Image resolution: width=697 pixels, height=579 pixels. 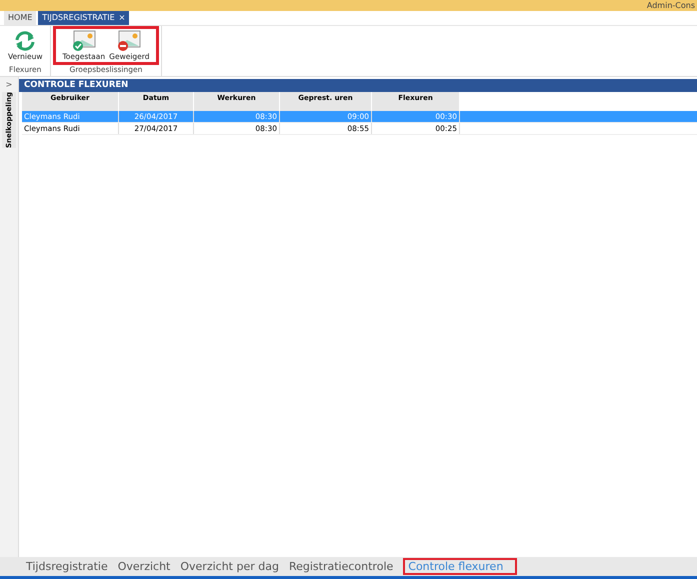 What do you see at coordinates (25, 41) in the screenshot?
I see `refresh-icon` at bounding box center [25, 41].